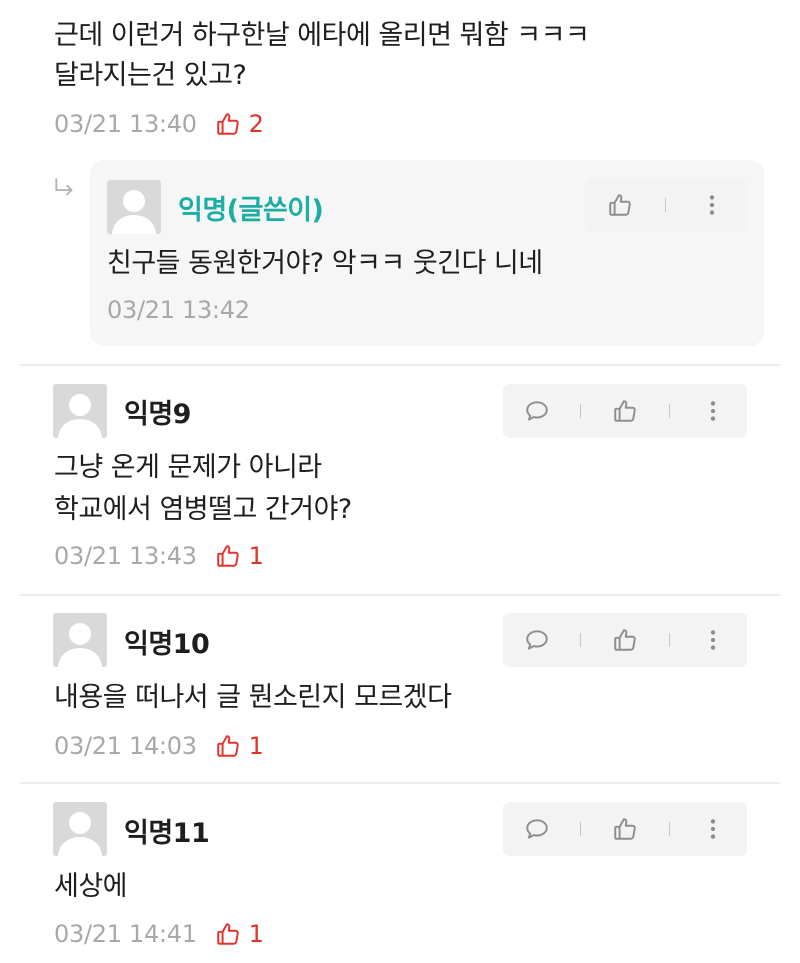 This screenshot has width=800, height=963. I want to click on comment-text-line1: 근데 이런거 하구한날 에타에 올리면 뭐함 ㅋㅋㅋ, so click(322, 35).